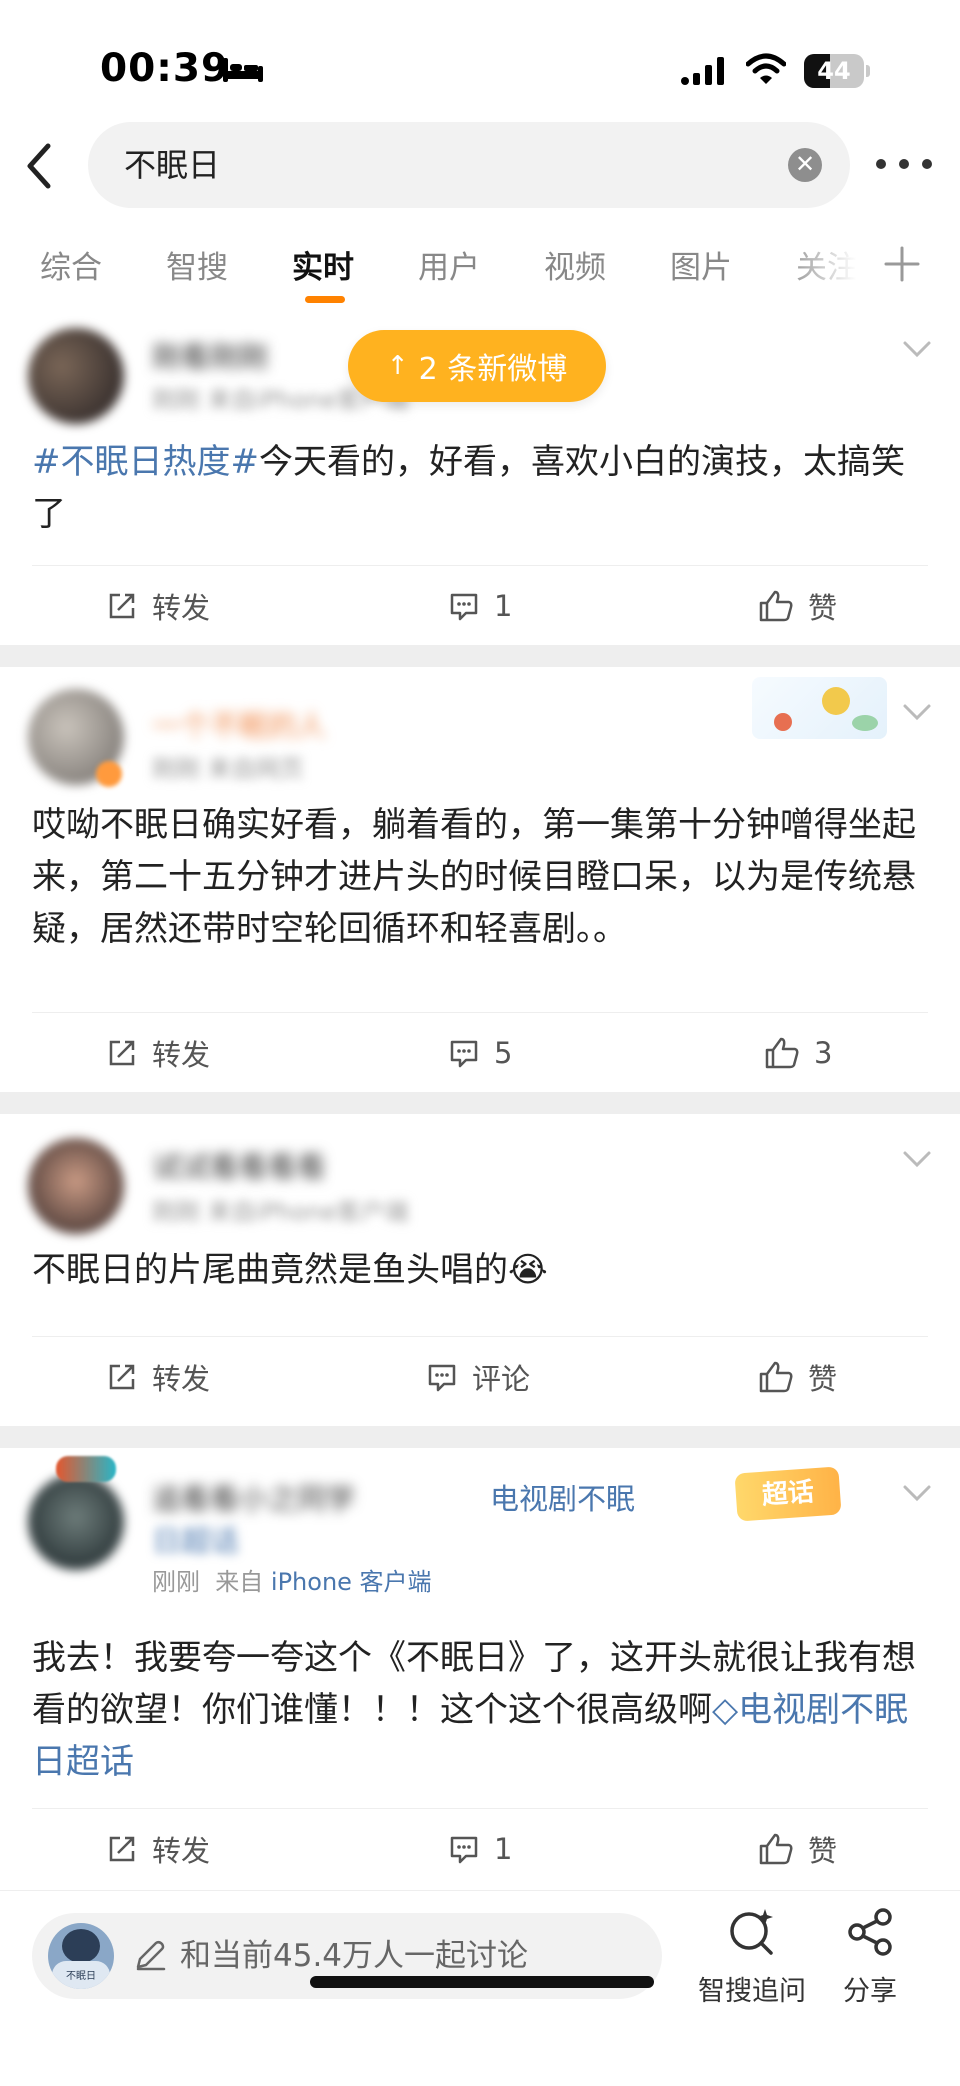 This screenshot has width=960, height=2086. What do you see at coordinates (766, 68) in the screenshot?
I see `wifi-icon` at bounding box center [766, 68].